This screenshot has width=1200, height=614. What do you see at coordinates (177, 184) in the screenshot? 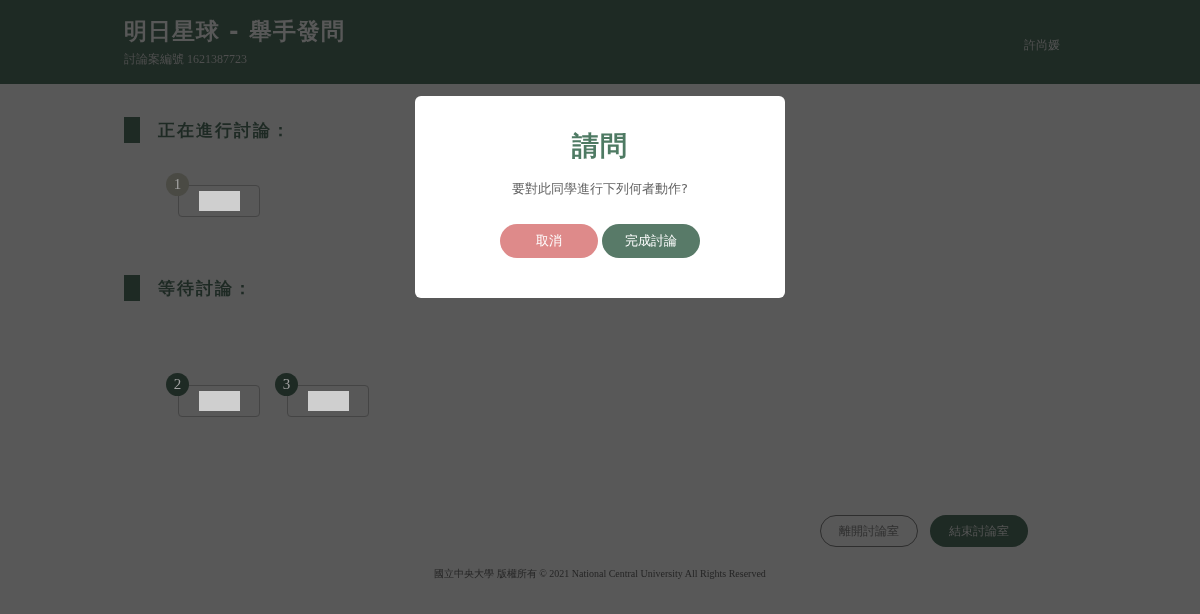
I see `queue-number: 1` at bounding box center [177, 184].